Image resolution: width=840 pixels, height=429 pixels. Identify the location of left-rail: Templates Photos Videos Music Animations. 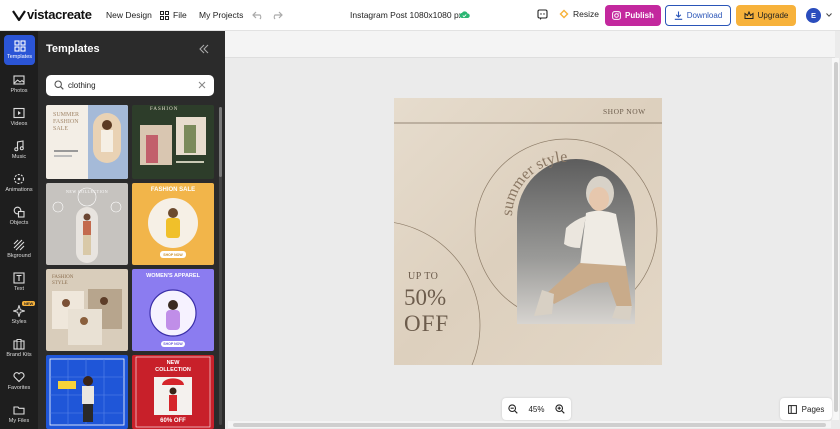
(19, 230).